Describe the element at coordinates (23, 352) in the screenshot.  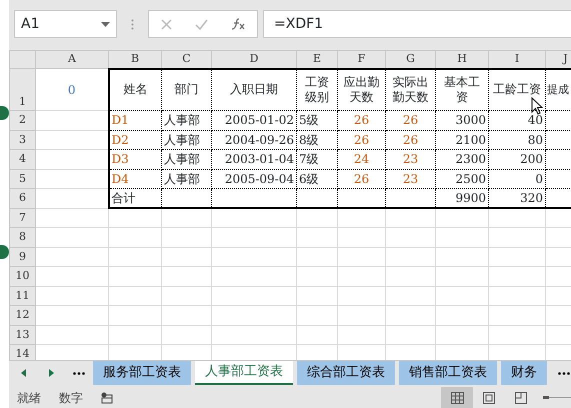
I see `row-header: 14` at that location.